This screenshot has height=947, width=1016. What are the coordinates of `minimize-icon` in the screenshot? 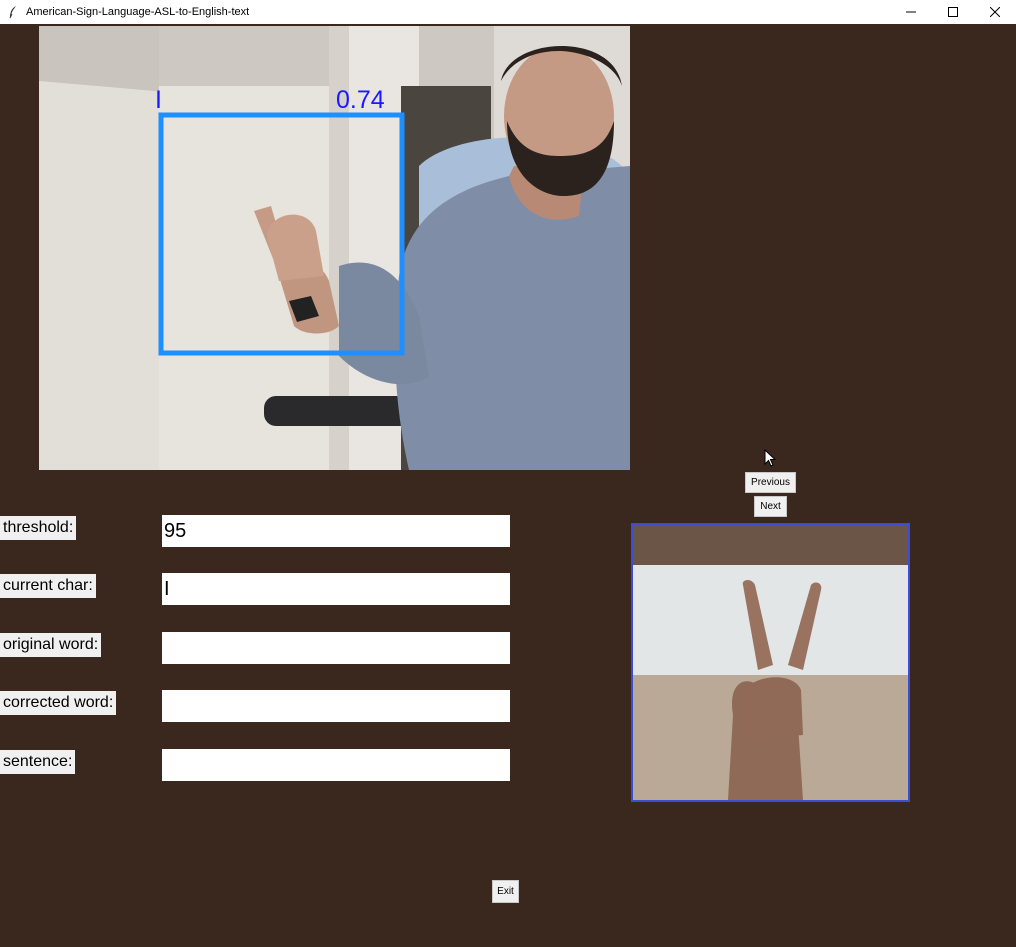 It's located at (911, 12).